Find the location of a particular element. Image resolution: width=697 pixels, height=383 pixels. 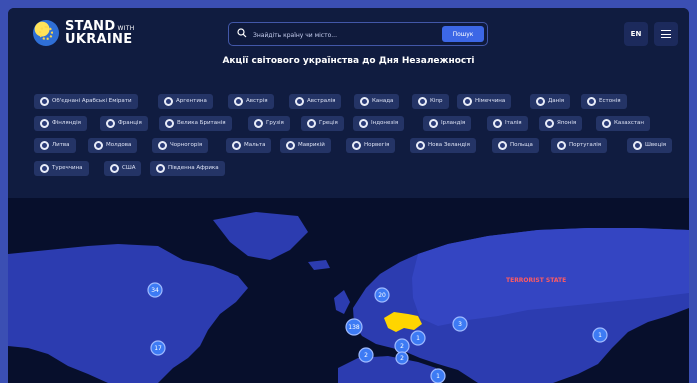

country-chip: Франція is located at coordinates (124, 123).